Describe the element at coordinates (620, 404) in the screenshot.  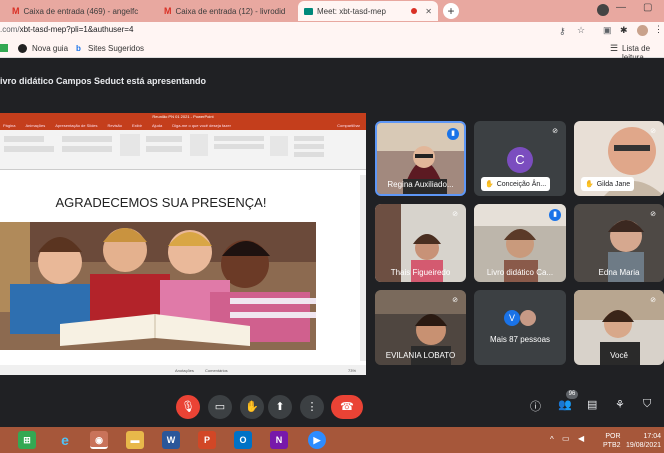
I see `activities-icon: ⚘` at that location.